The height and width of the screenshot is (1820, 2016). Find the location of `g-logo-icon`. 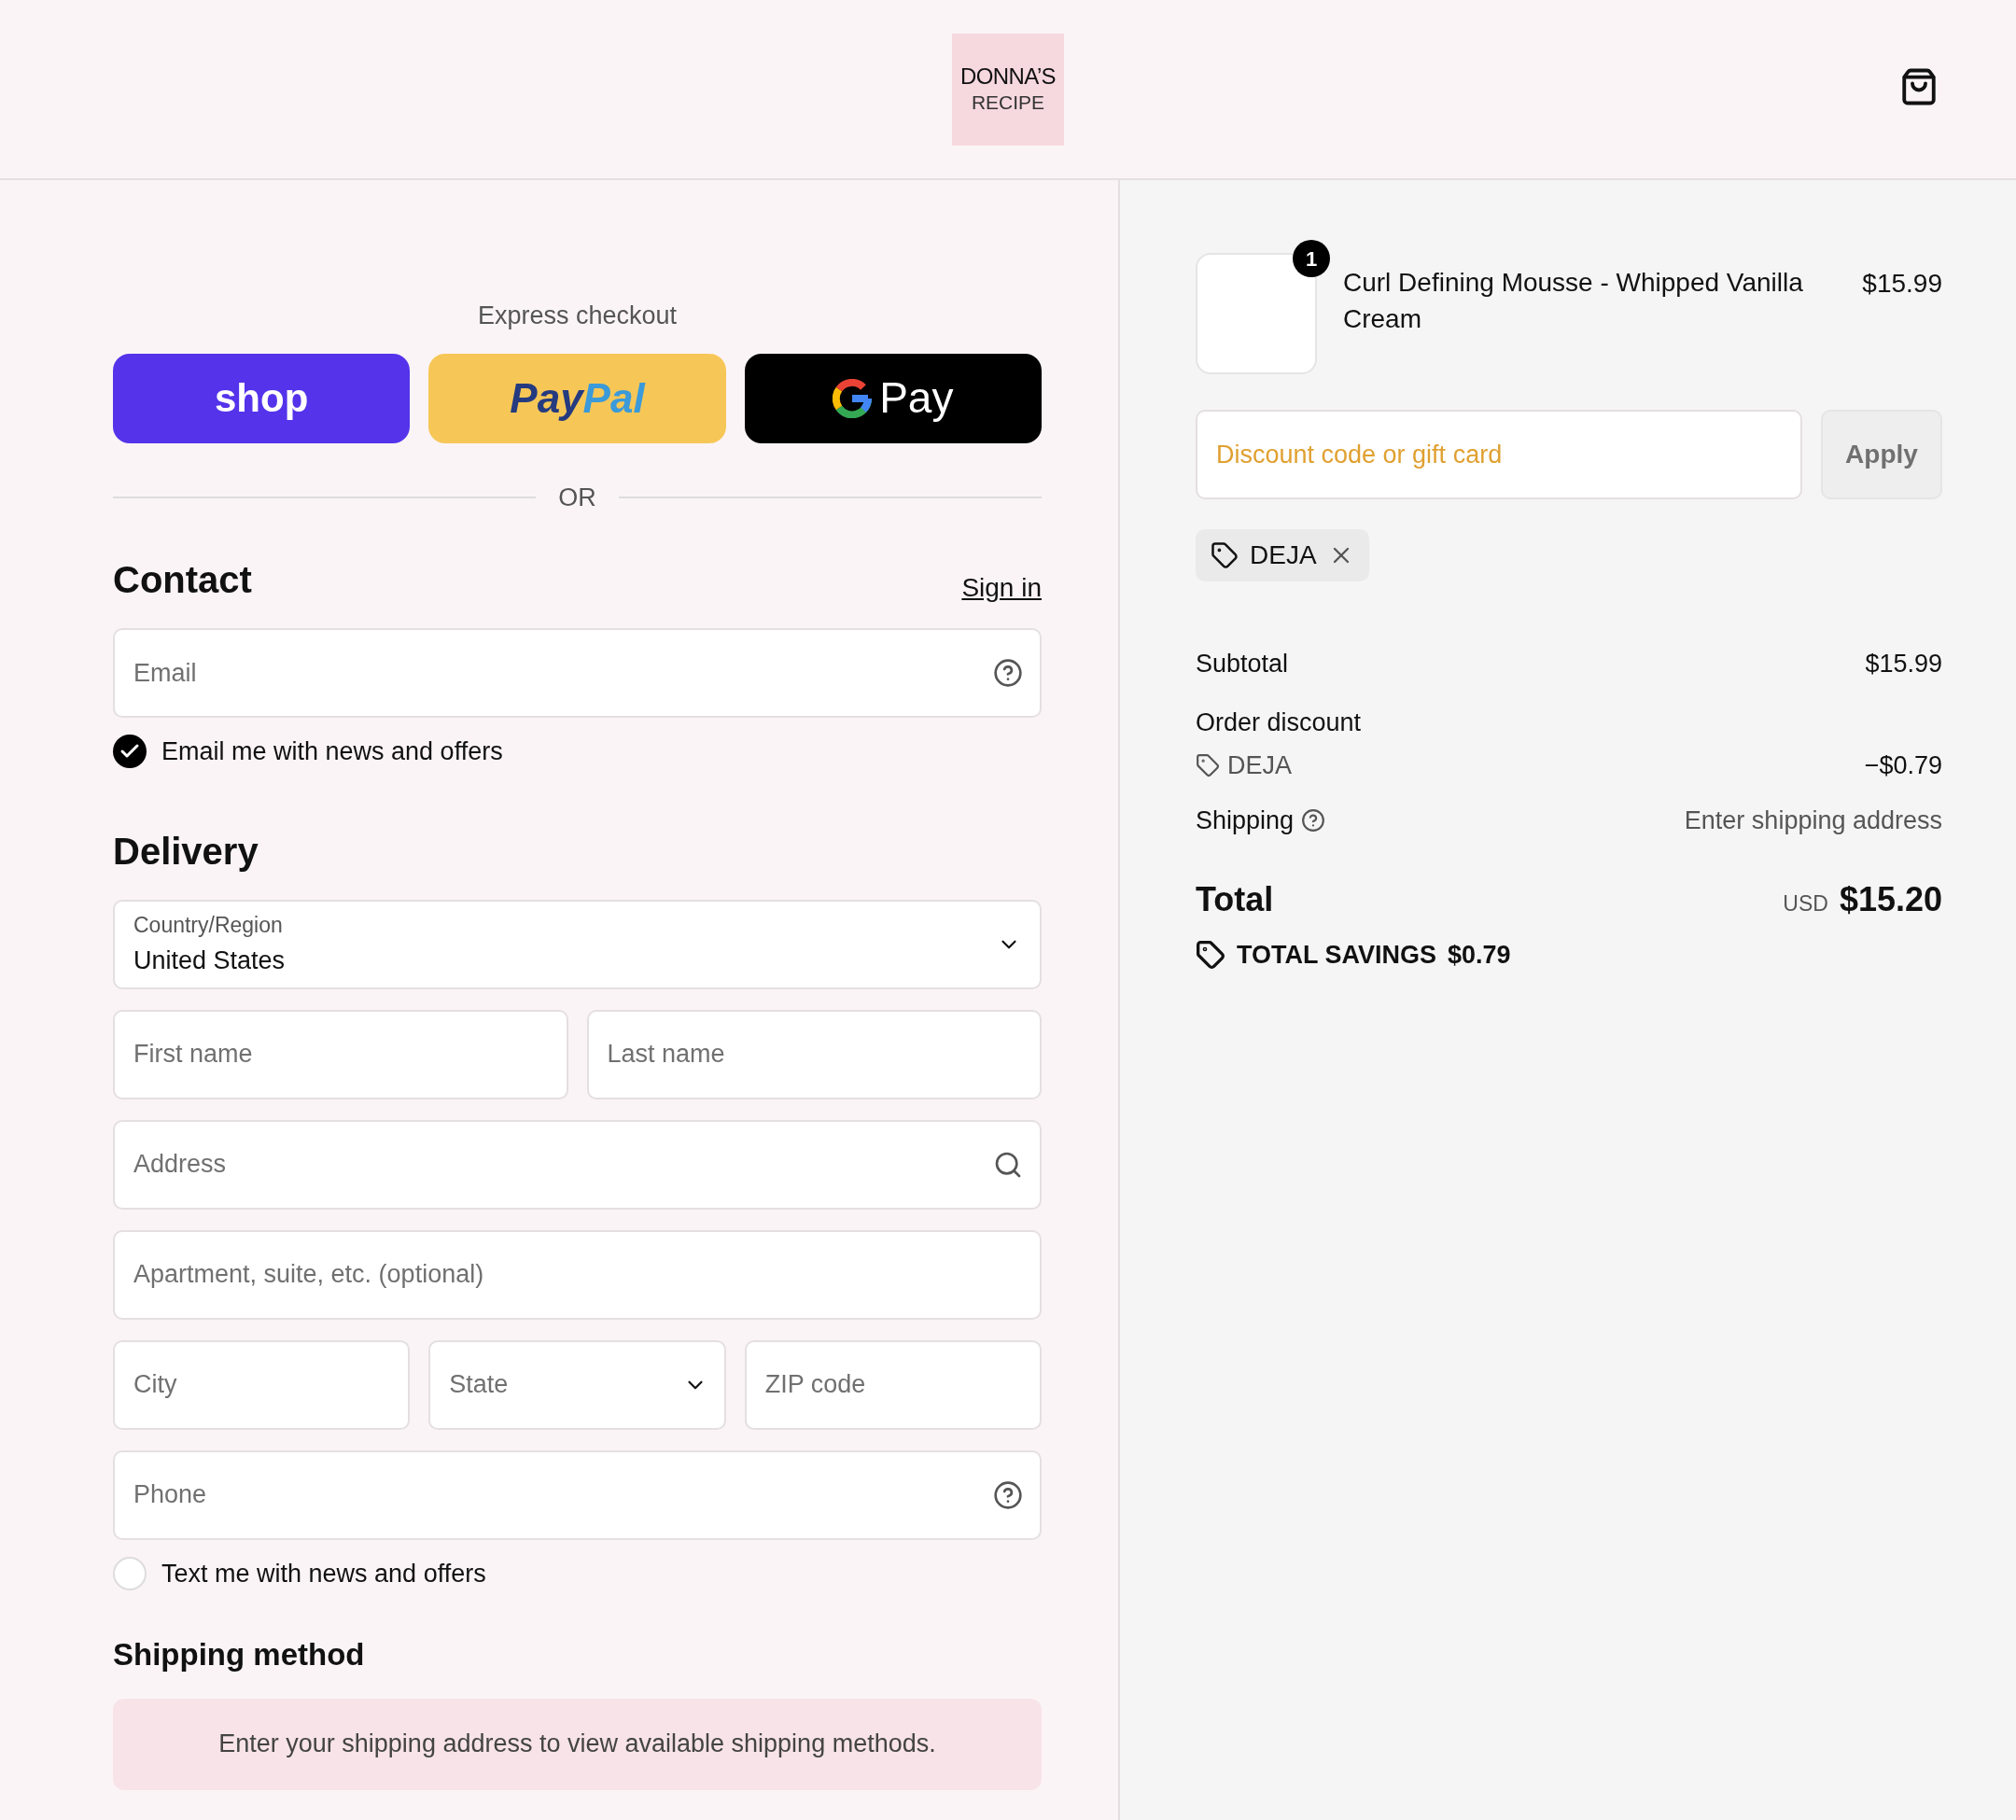

g-logo-icon is located at coordinates (853, 398).